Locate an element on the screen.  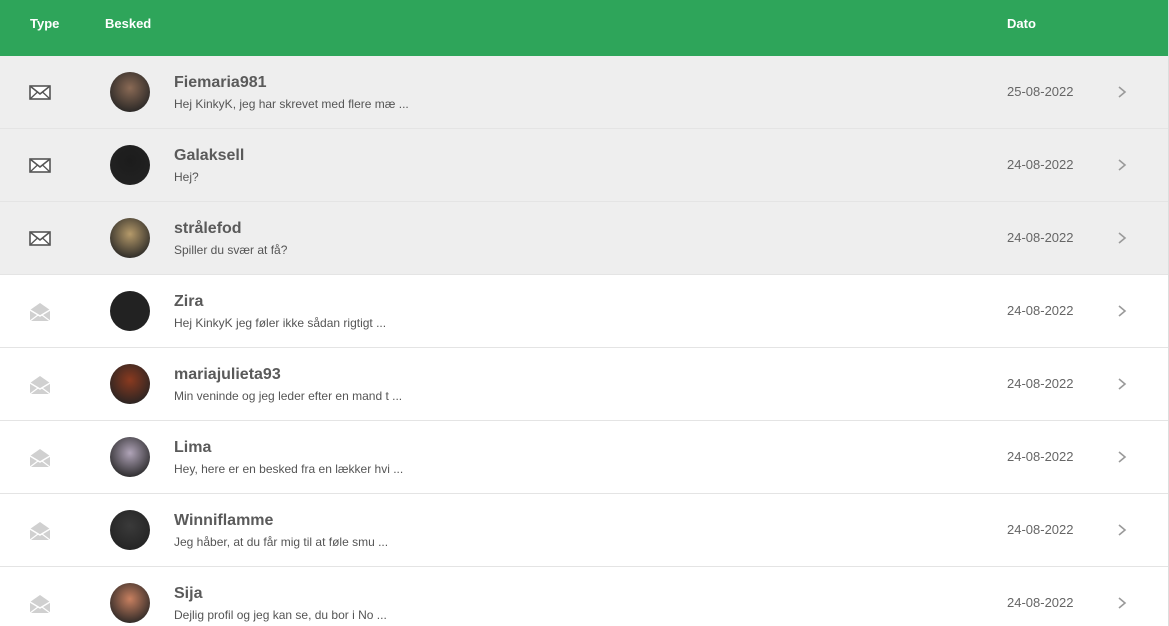
sender-name: strålefod is located at coordinates (208, 229).